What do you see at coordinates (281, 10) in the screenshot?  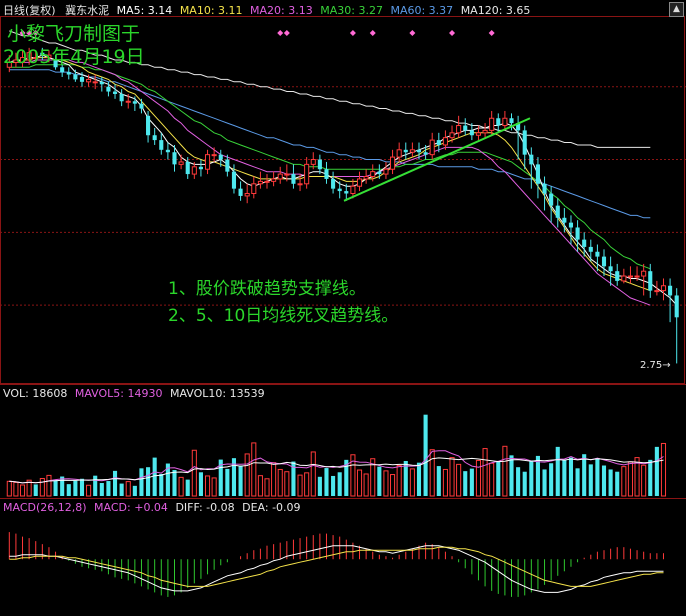 I see `ma20-value: MA20: 3.13` at bounding box center [281, 10].